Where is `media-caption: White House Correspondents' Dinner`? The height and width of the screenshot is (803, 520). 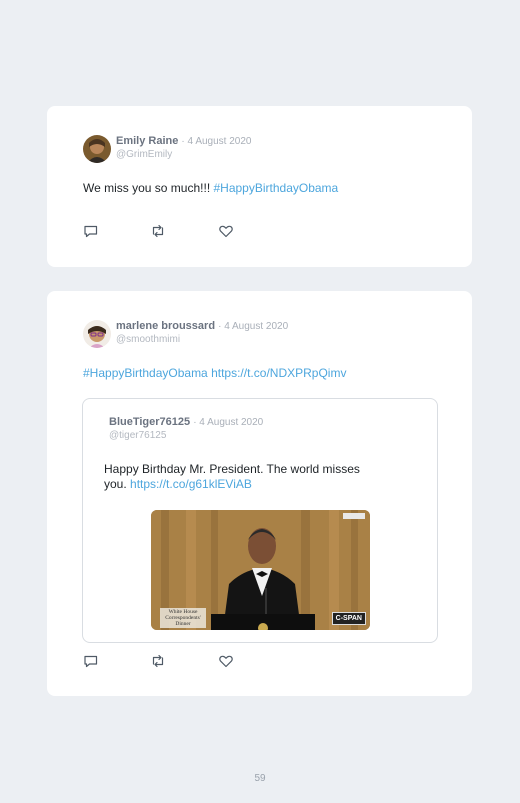 media-caption: White House Correspondents' Dinner is located at coordinates (183, 618).